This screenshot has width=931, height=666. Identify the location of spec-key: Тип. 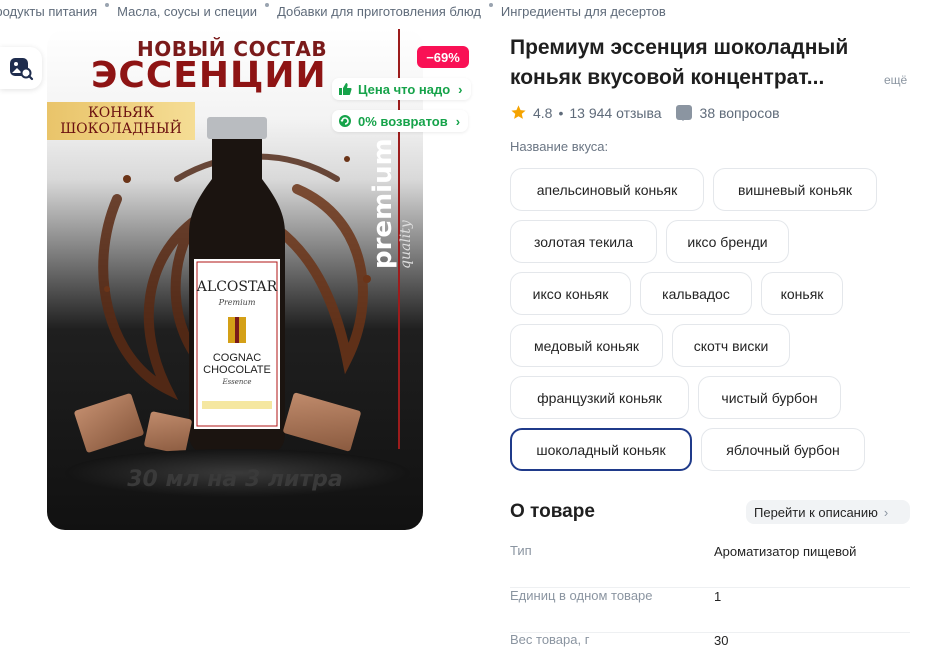
(521, 550).